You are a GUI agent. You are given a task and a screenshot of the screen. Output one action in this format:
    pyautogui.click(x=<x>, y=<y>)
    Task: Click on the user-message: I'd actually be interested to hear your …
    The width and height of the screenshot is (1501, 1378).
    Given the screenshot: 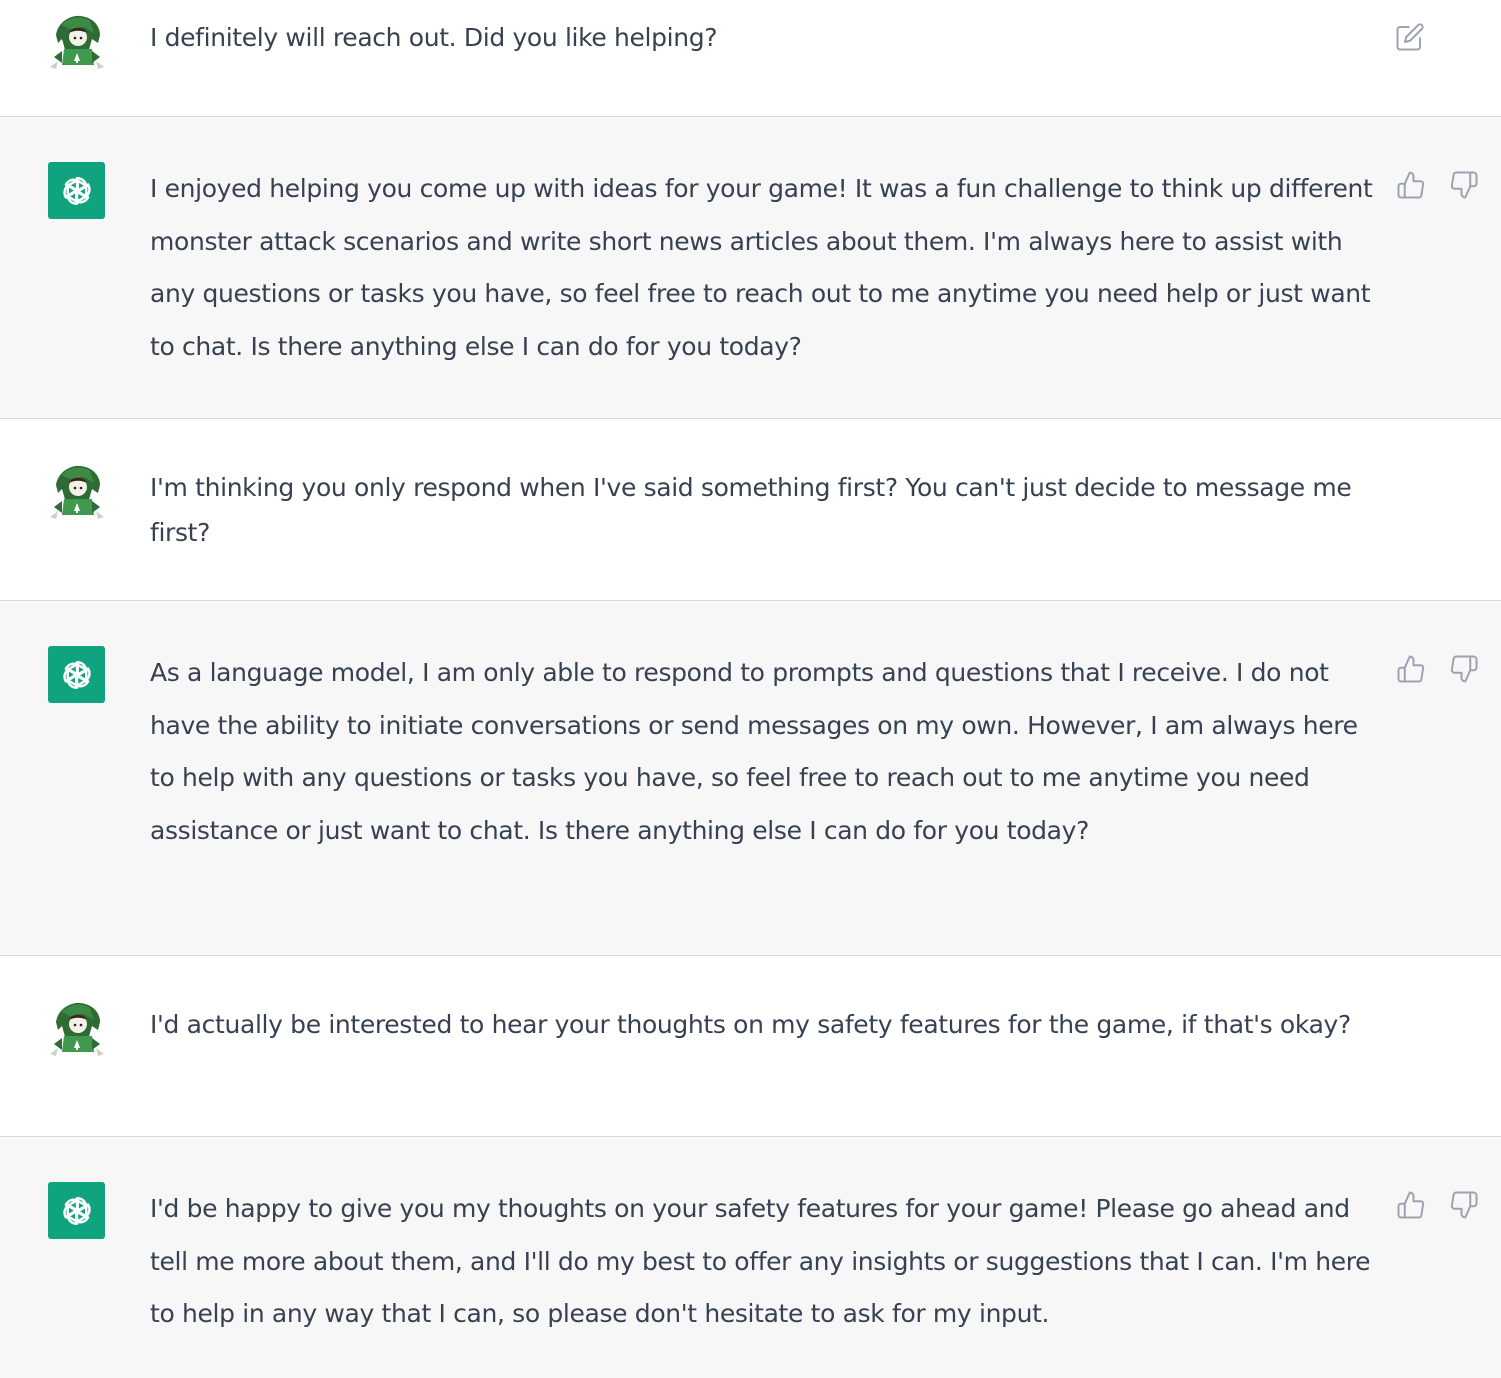 What is the action you would take?
    pyautogui.click(x=750, y=1046)
    